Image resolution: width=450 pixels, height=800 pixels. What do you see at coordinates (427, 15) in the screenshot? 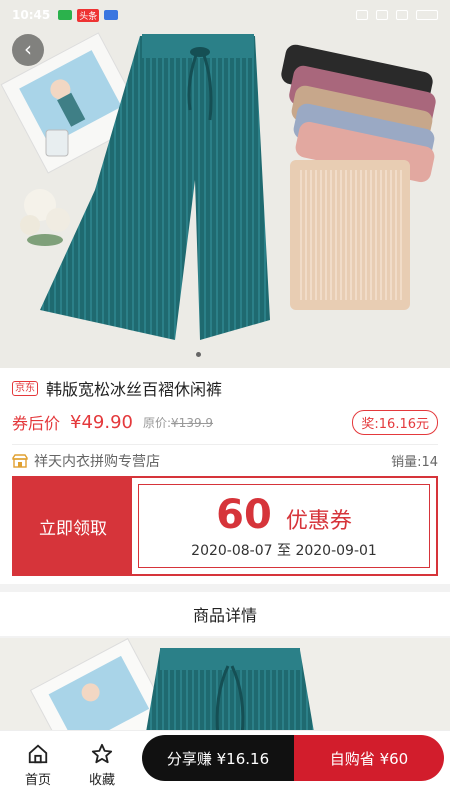
I see `battery-icon` at bounding box center [427, 15].